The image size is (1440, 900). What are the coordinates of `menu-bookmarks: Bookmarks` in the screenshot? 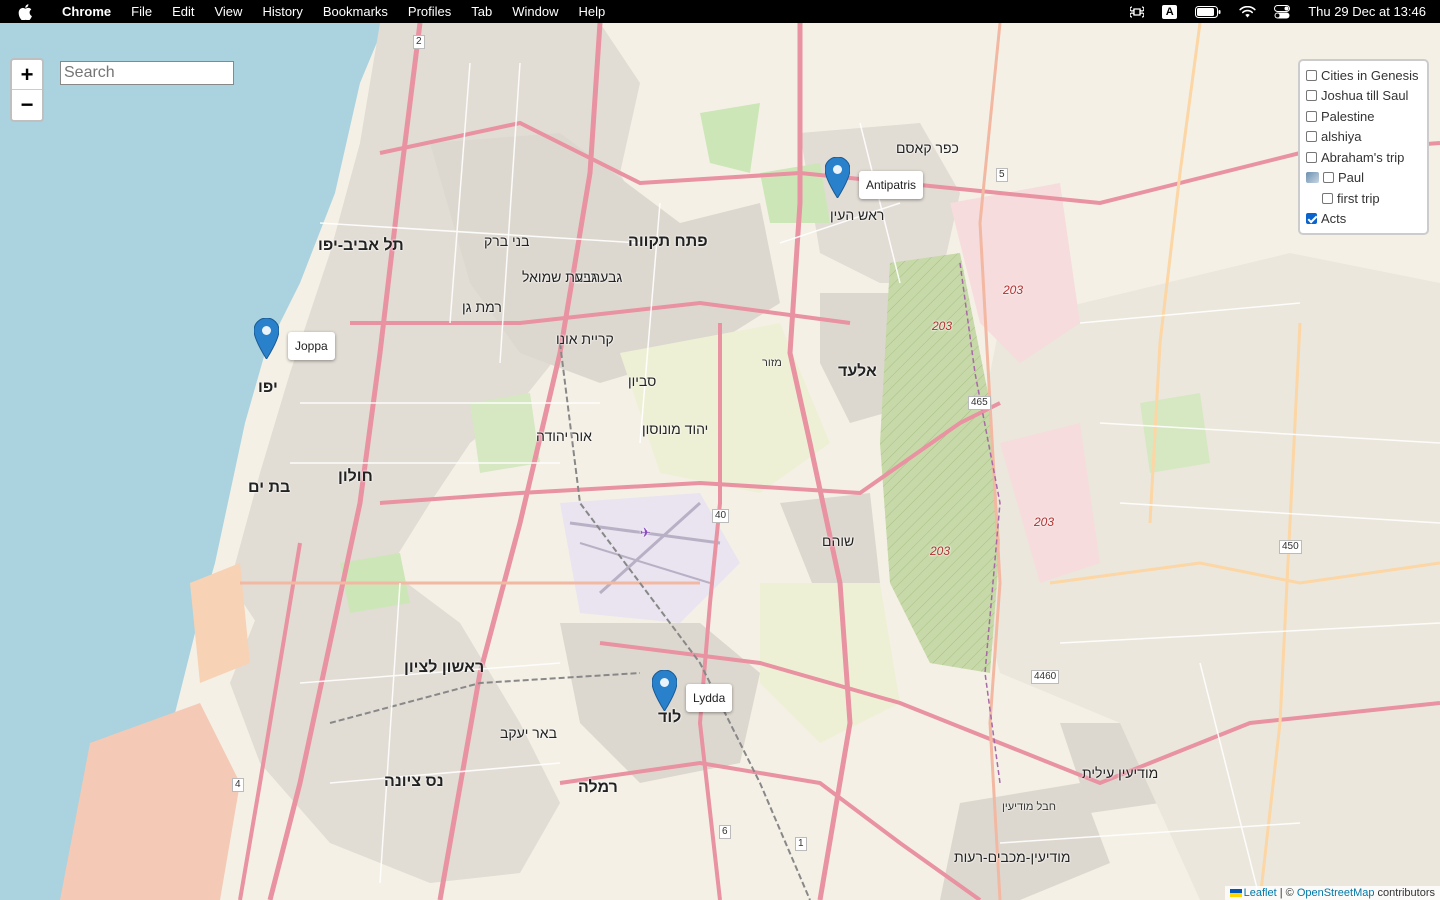 It's located at (355, 11).